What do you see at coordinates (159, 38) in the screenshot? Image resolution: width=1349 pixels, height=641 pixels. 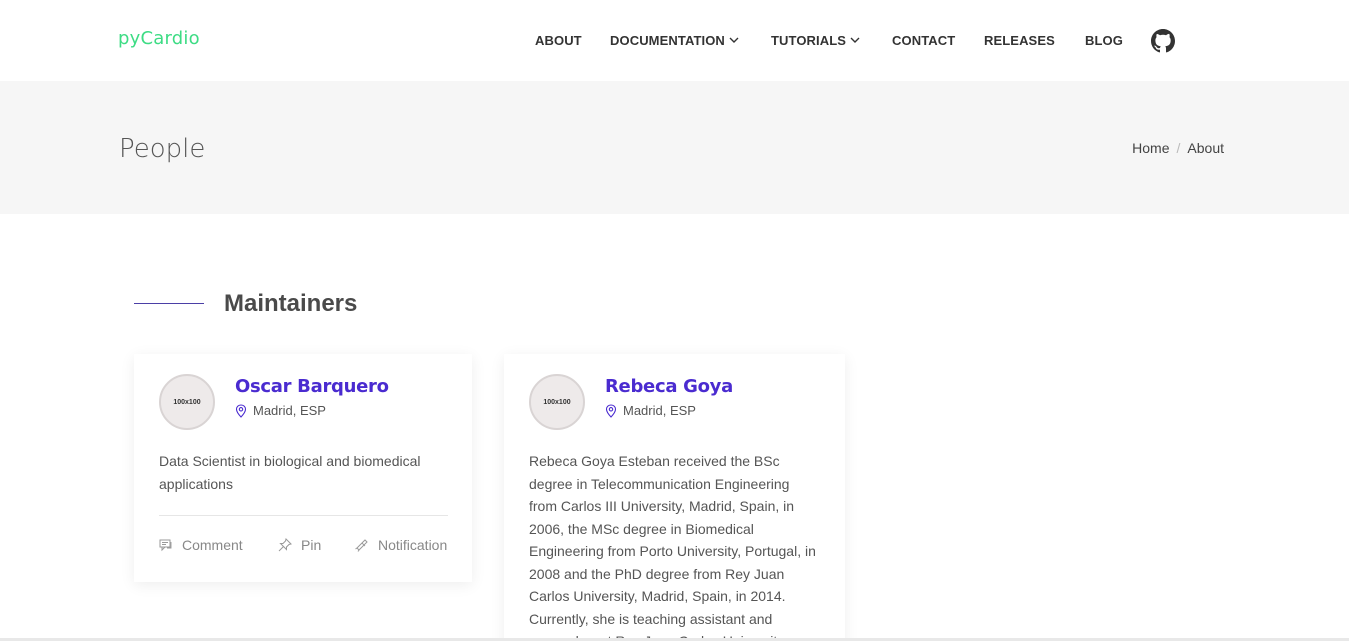 I see `brand-logo: pyCardio` at bounding box center [159, 38].